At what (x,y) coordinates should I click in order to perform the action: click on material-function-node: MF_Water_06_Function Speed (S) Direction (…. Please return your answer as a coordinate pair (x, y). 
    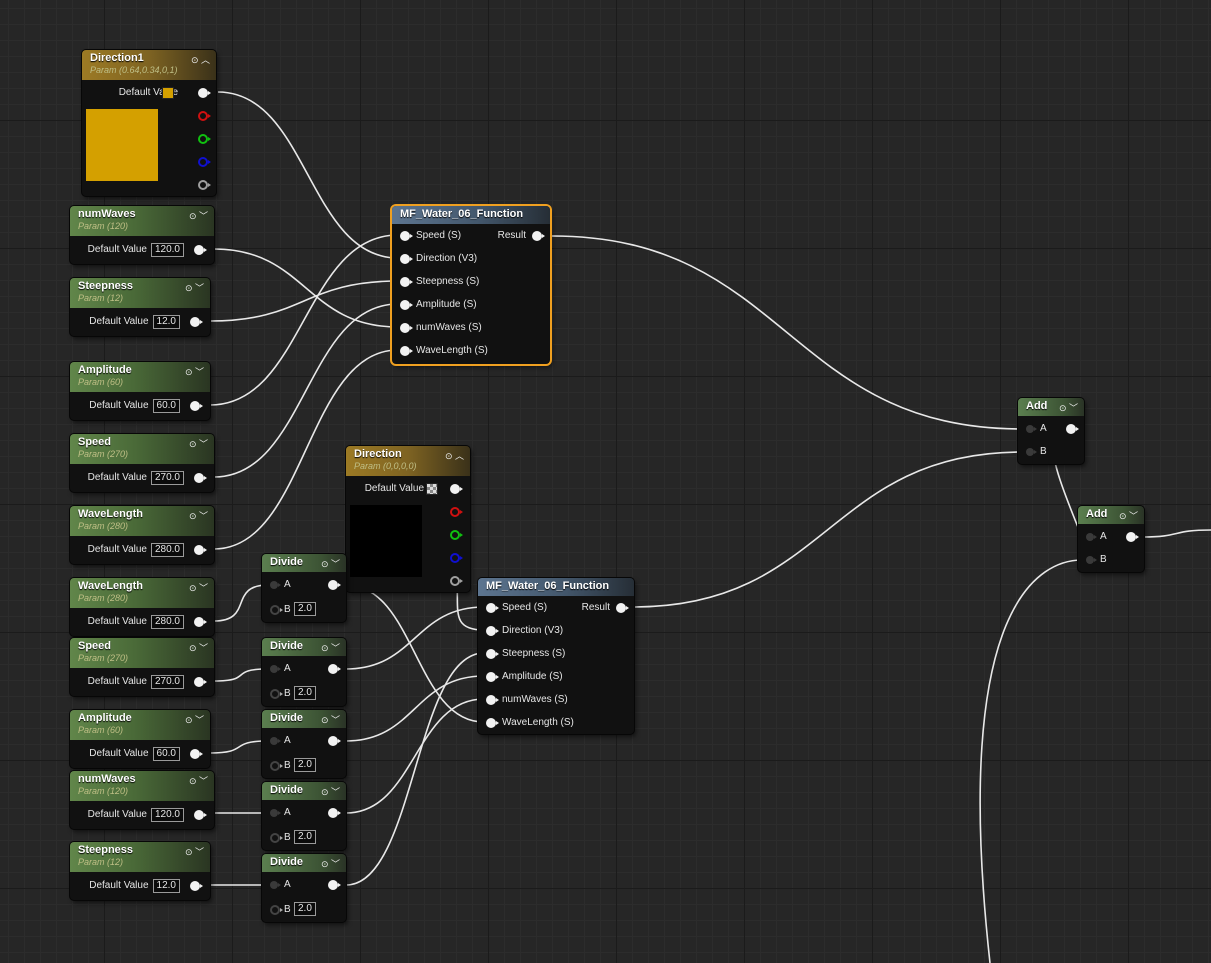
    Looking at the image, I should click on (471, 285).